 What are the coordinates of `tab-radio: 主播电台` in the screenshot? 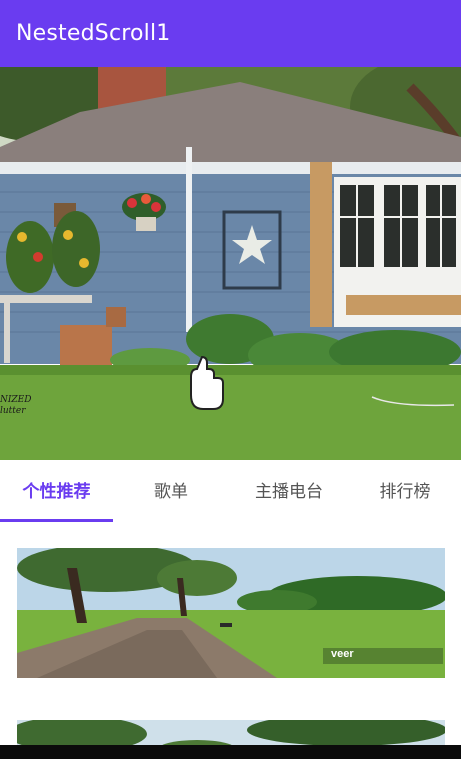 It's located at (289, 492).